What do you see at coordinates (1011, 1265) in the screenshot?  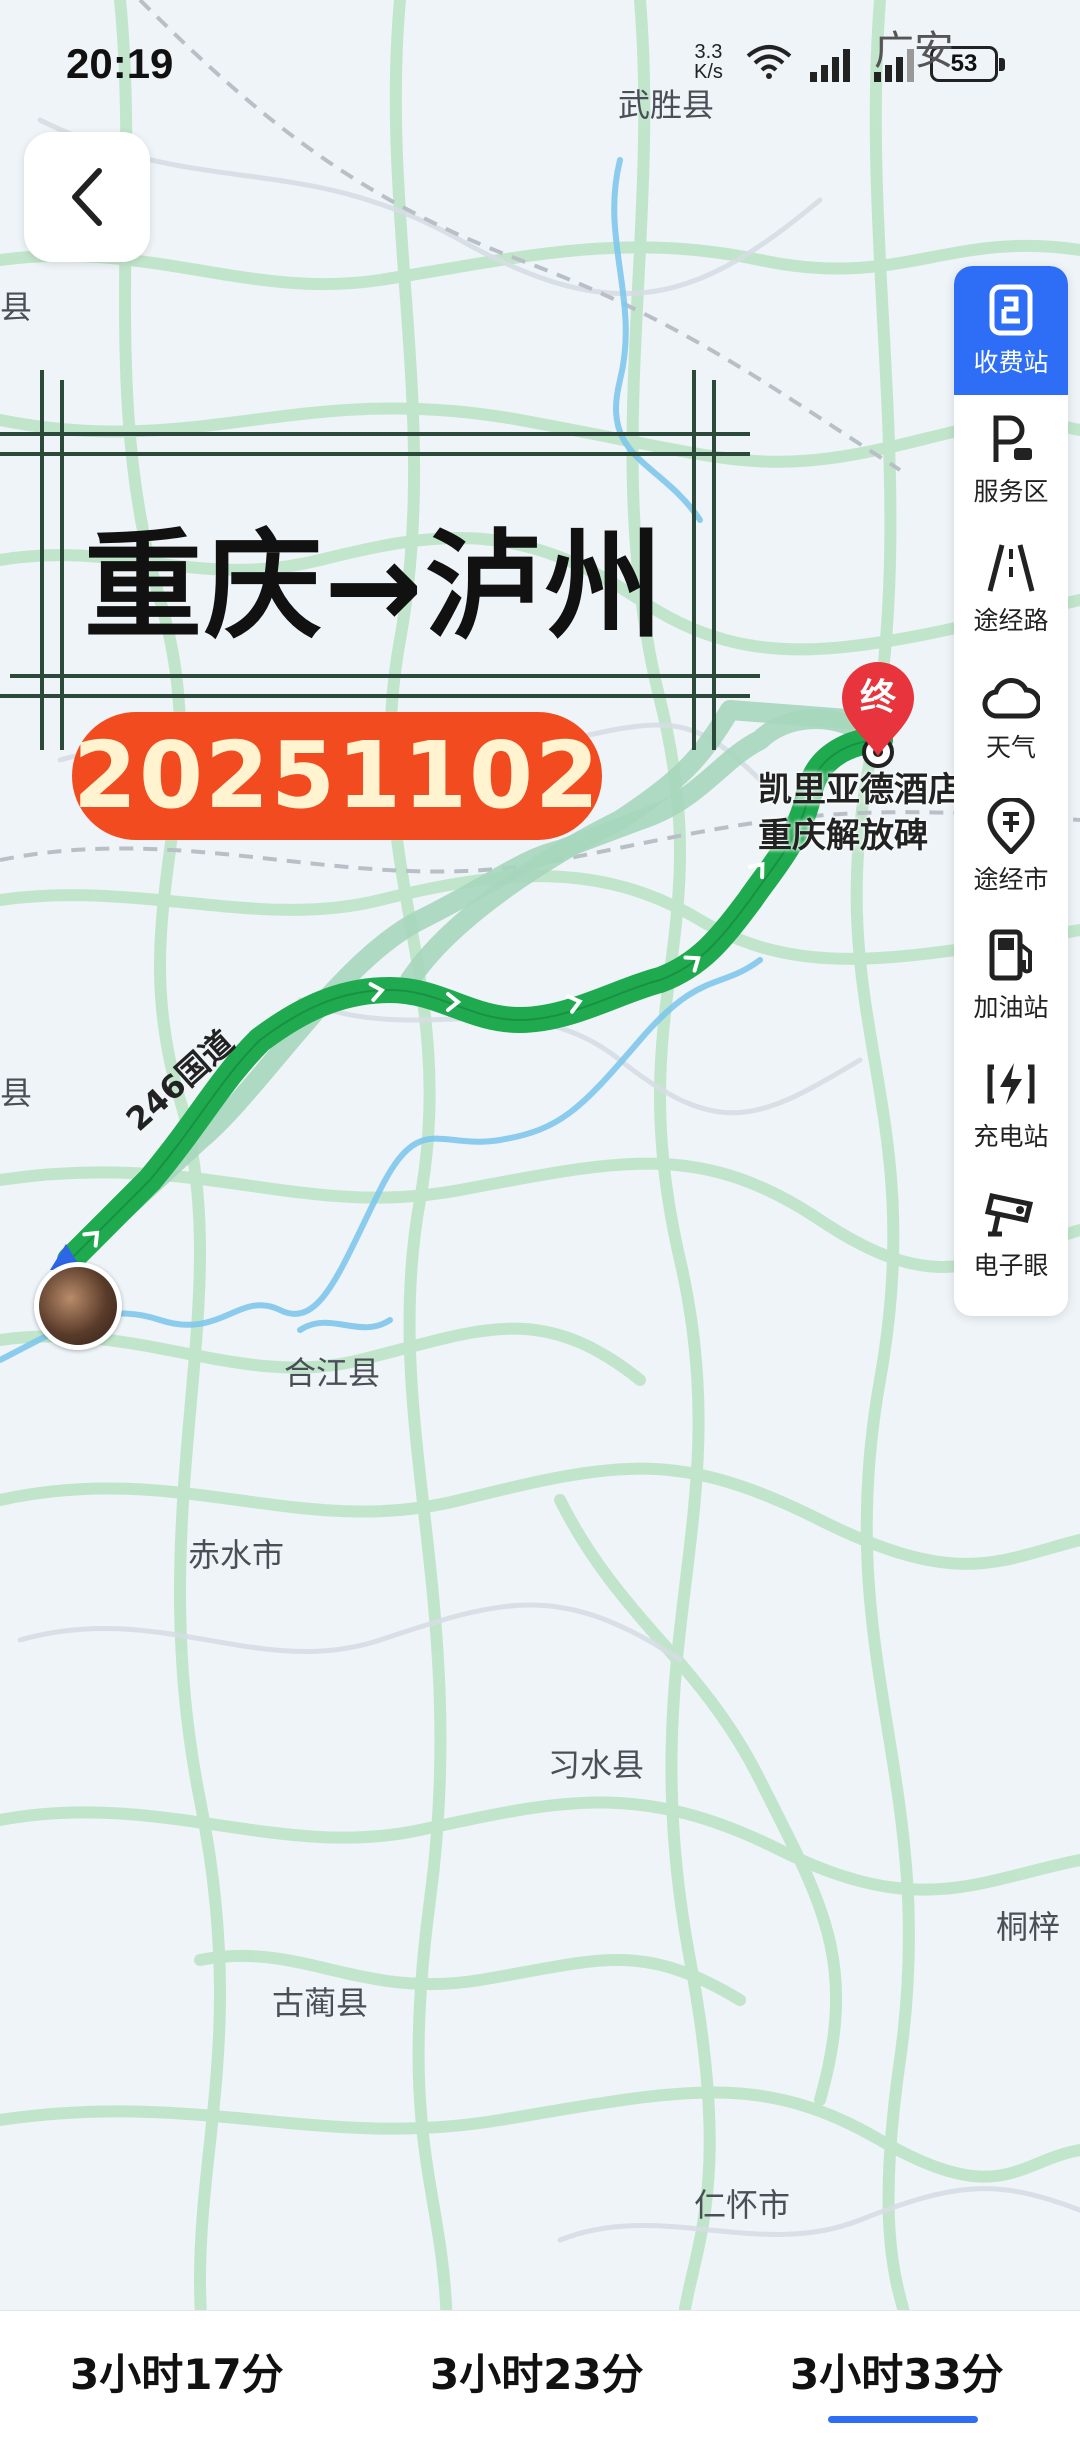 I see `sidebar-item-label: 电子眼` at bounding box center [1011, 1265].